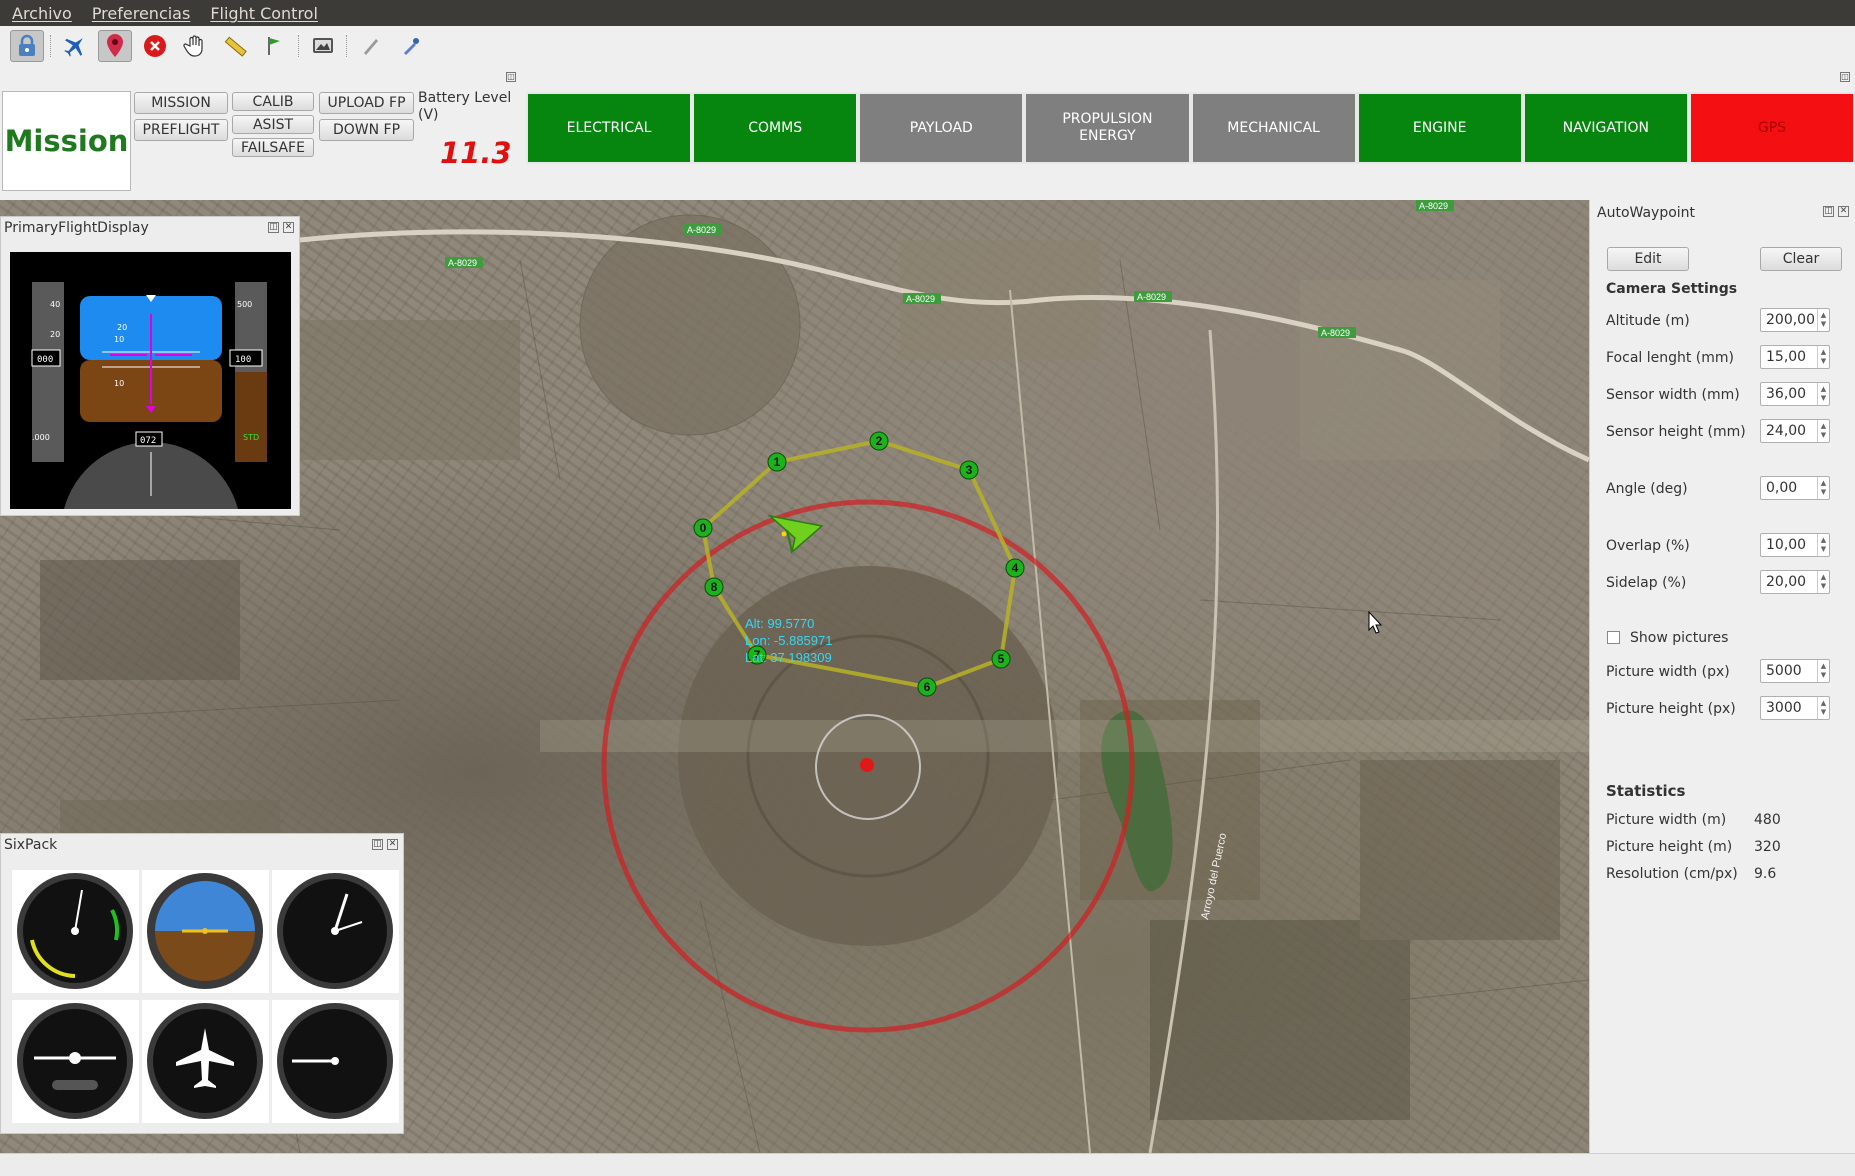 This screenshot has height=1176, width=1855. Describe the element at coordinates (788, 657) in the screenshot. I see `telemetry-lat: Lat: 37.198309` at that location.